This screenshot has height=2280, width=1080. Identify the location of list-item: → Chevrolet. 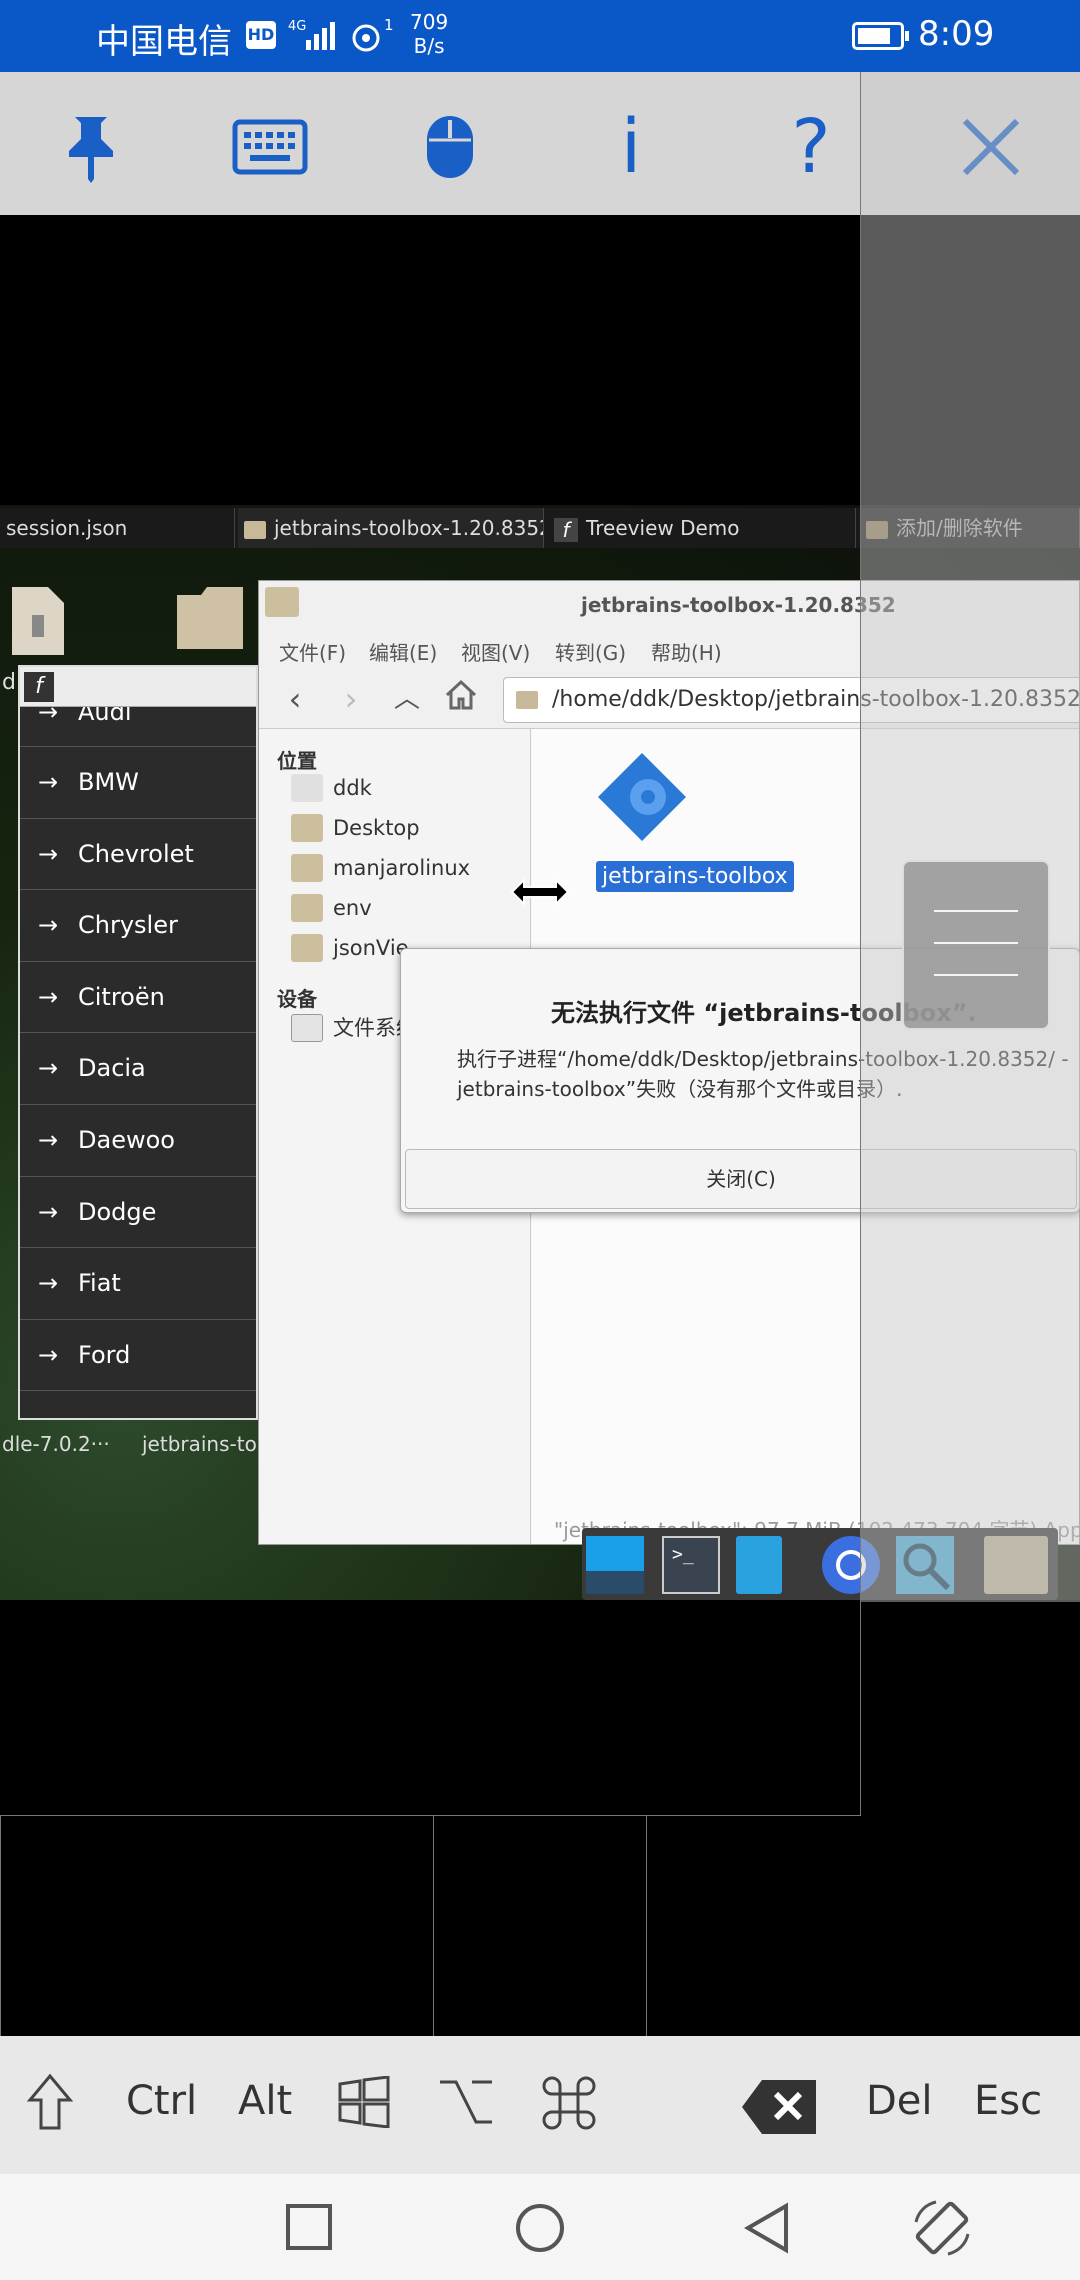
(138, 855).